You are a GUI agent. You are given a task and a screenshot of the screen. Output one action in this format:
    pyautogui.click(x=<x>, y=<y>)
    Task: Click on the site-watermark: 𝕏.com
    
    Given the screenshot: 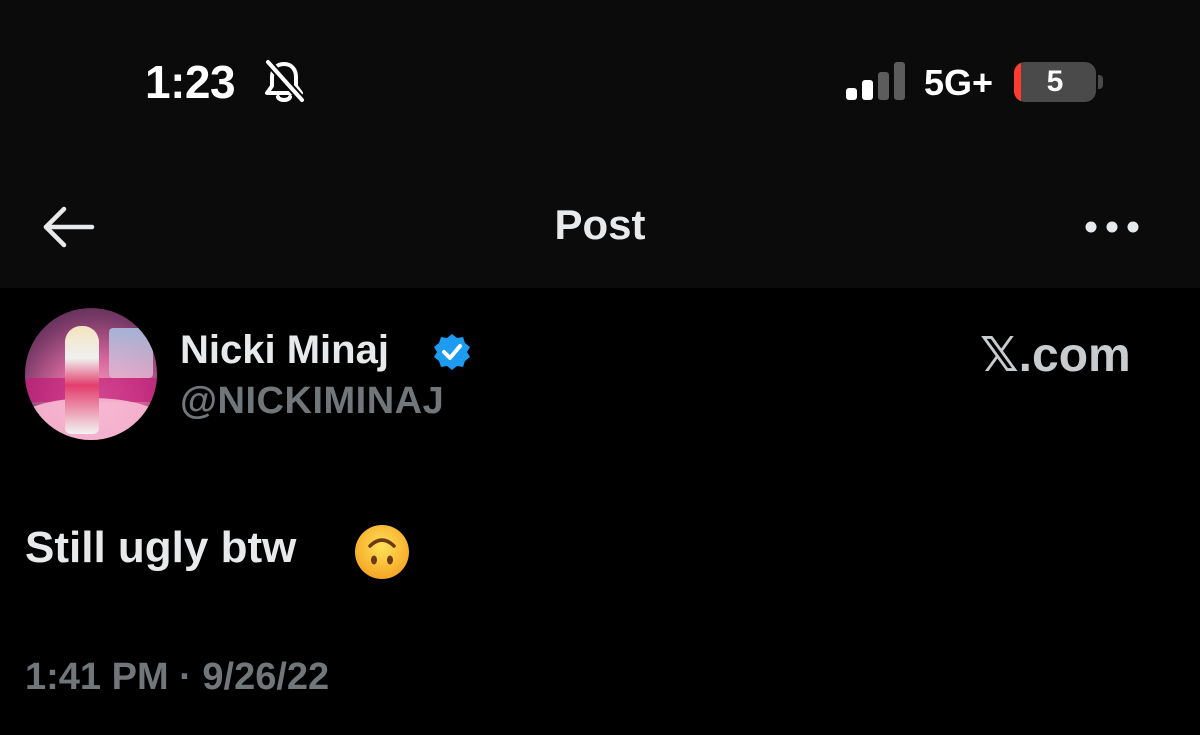 What is the action you would take?
    pyautogui.click(x=1055, y=355)
    